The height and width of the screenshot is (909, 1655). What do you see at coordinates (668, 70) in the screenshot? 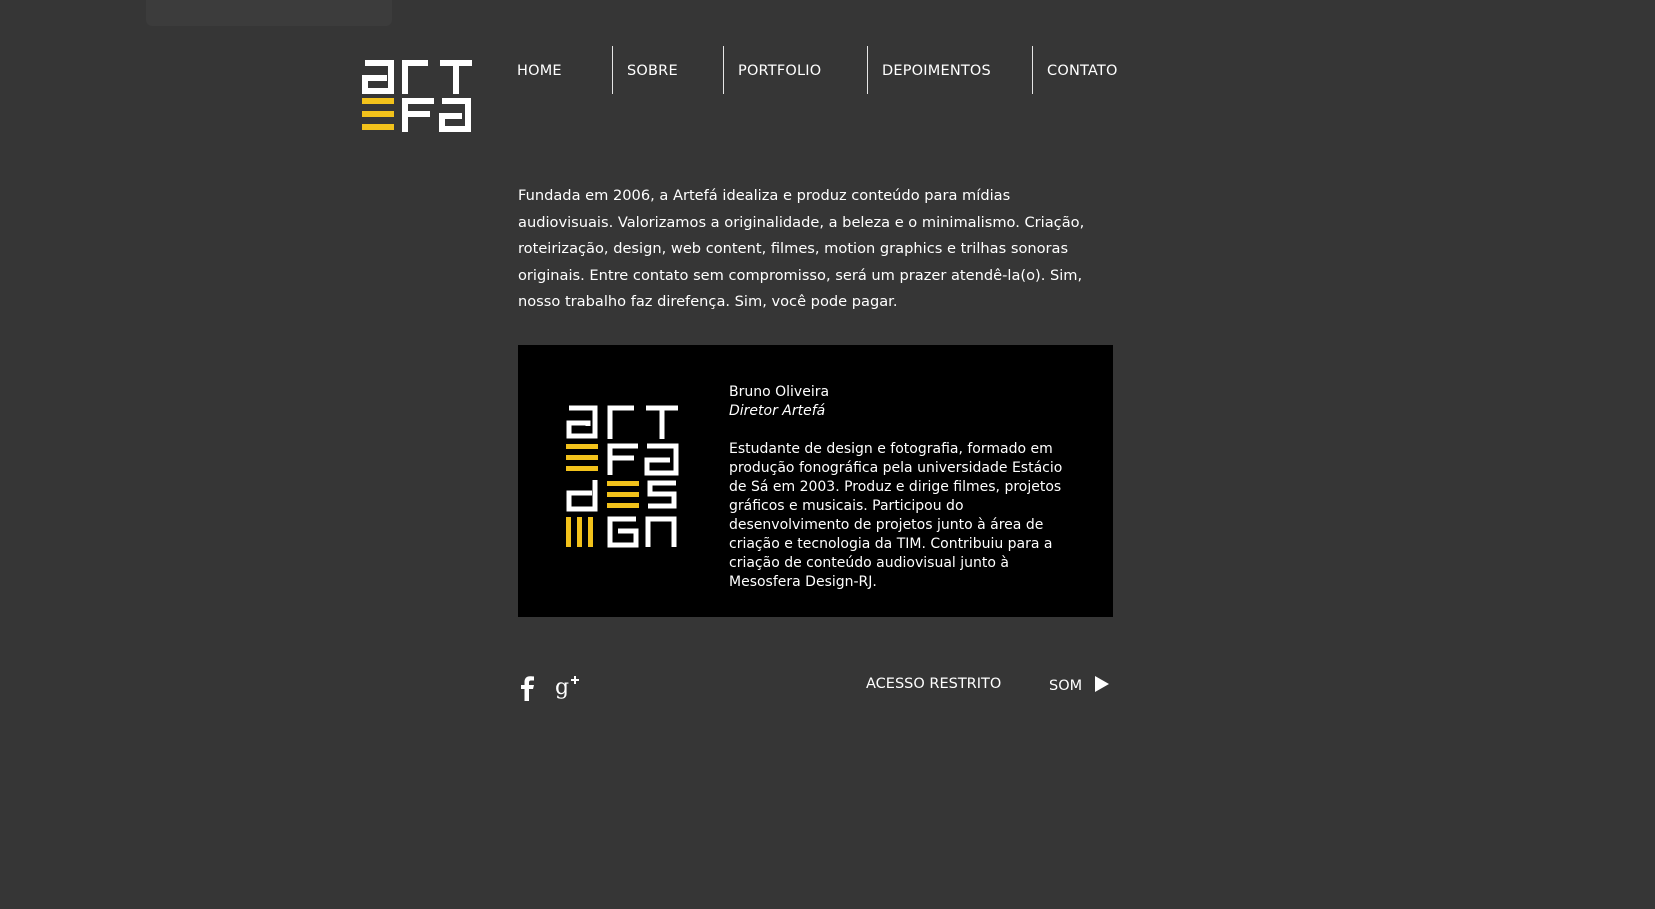
I see `nav-sobre: SOBRE` at bounding box center [668, 70].